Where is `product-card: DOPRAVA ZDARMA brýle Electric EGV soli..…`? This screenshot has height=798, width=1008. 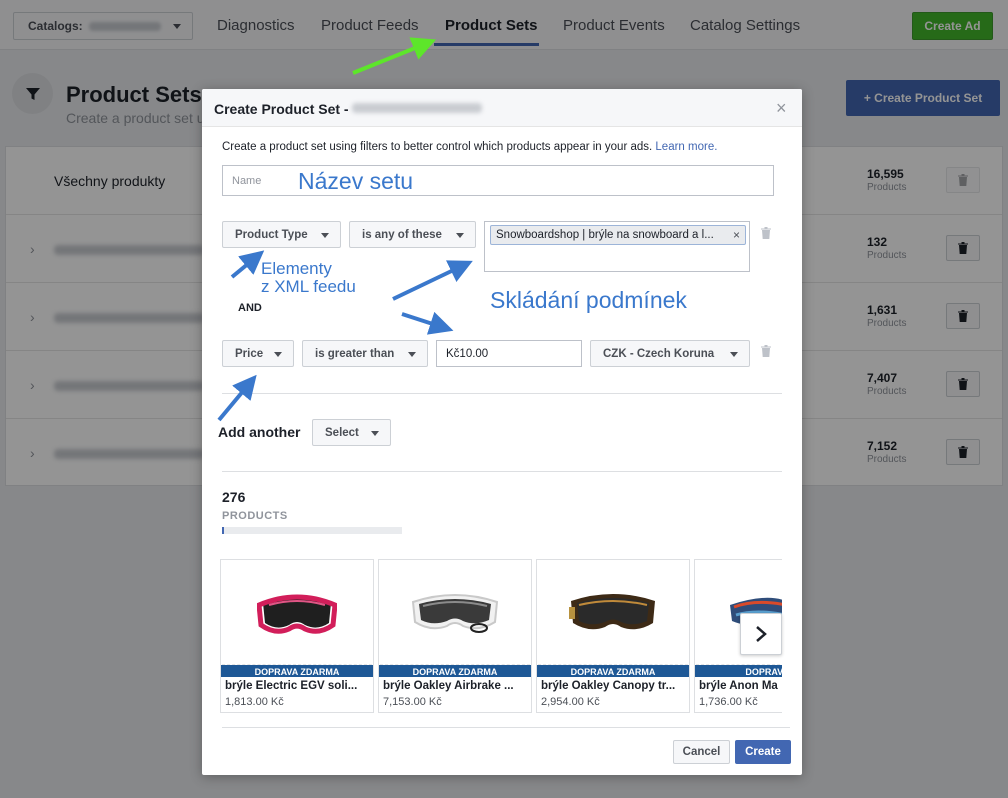 product-card: DOPRAVA ZDARMA brýle Electric EGV soli..… is located at coordinates (297, 636).